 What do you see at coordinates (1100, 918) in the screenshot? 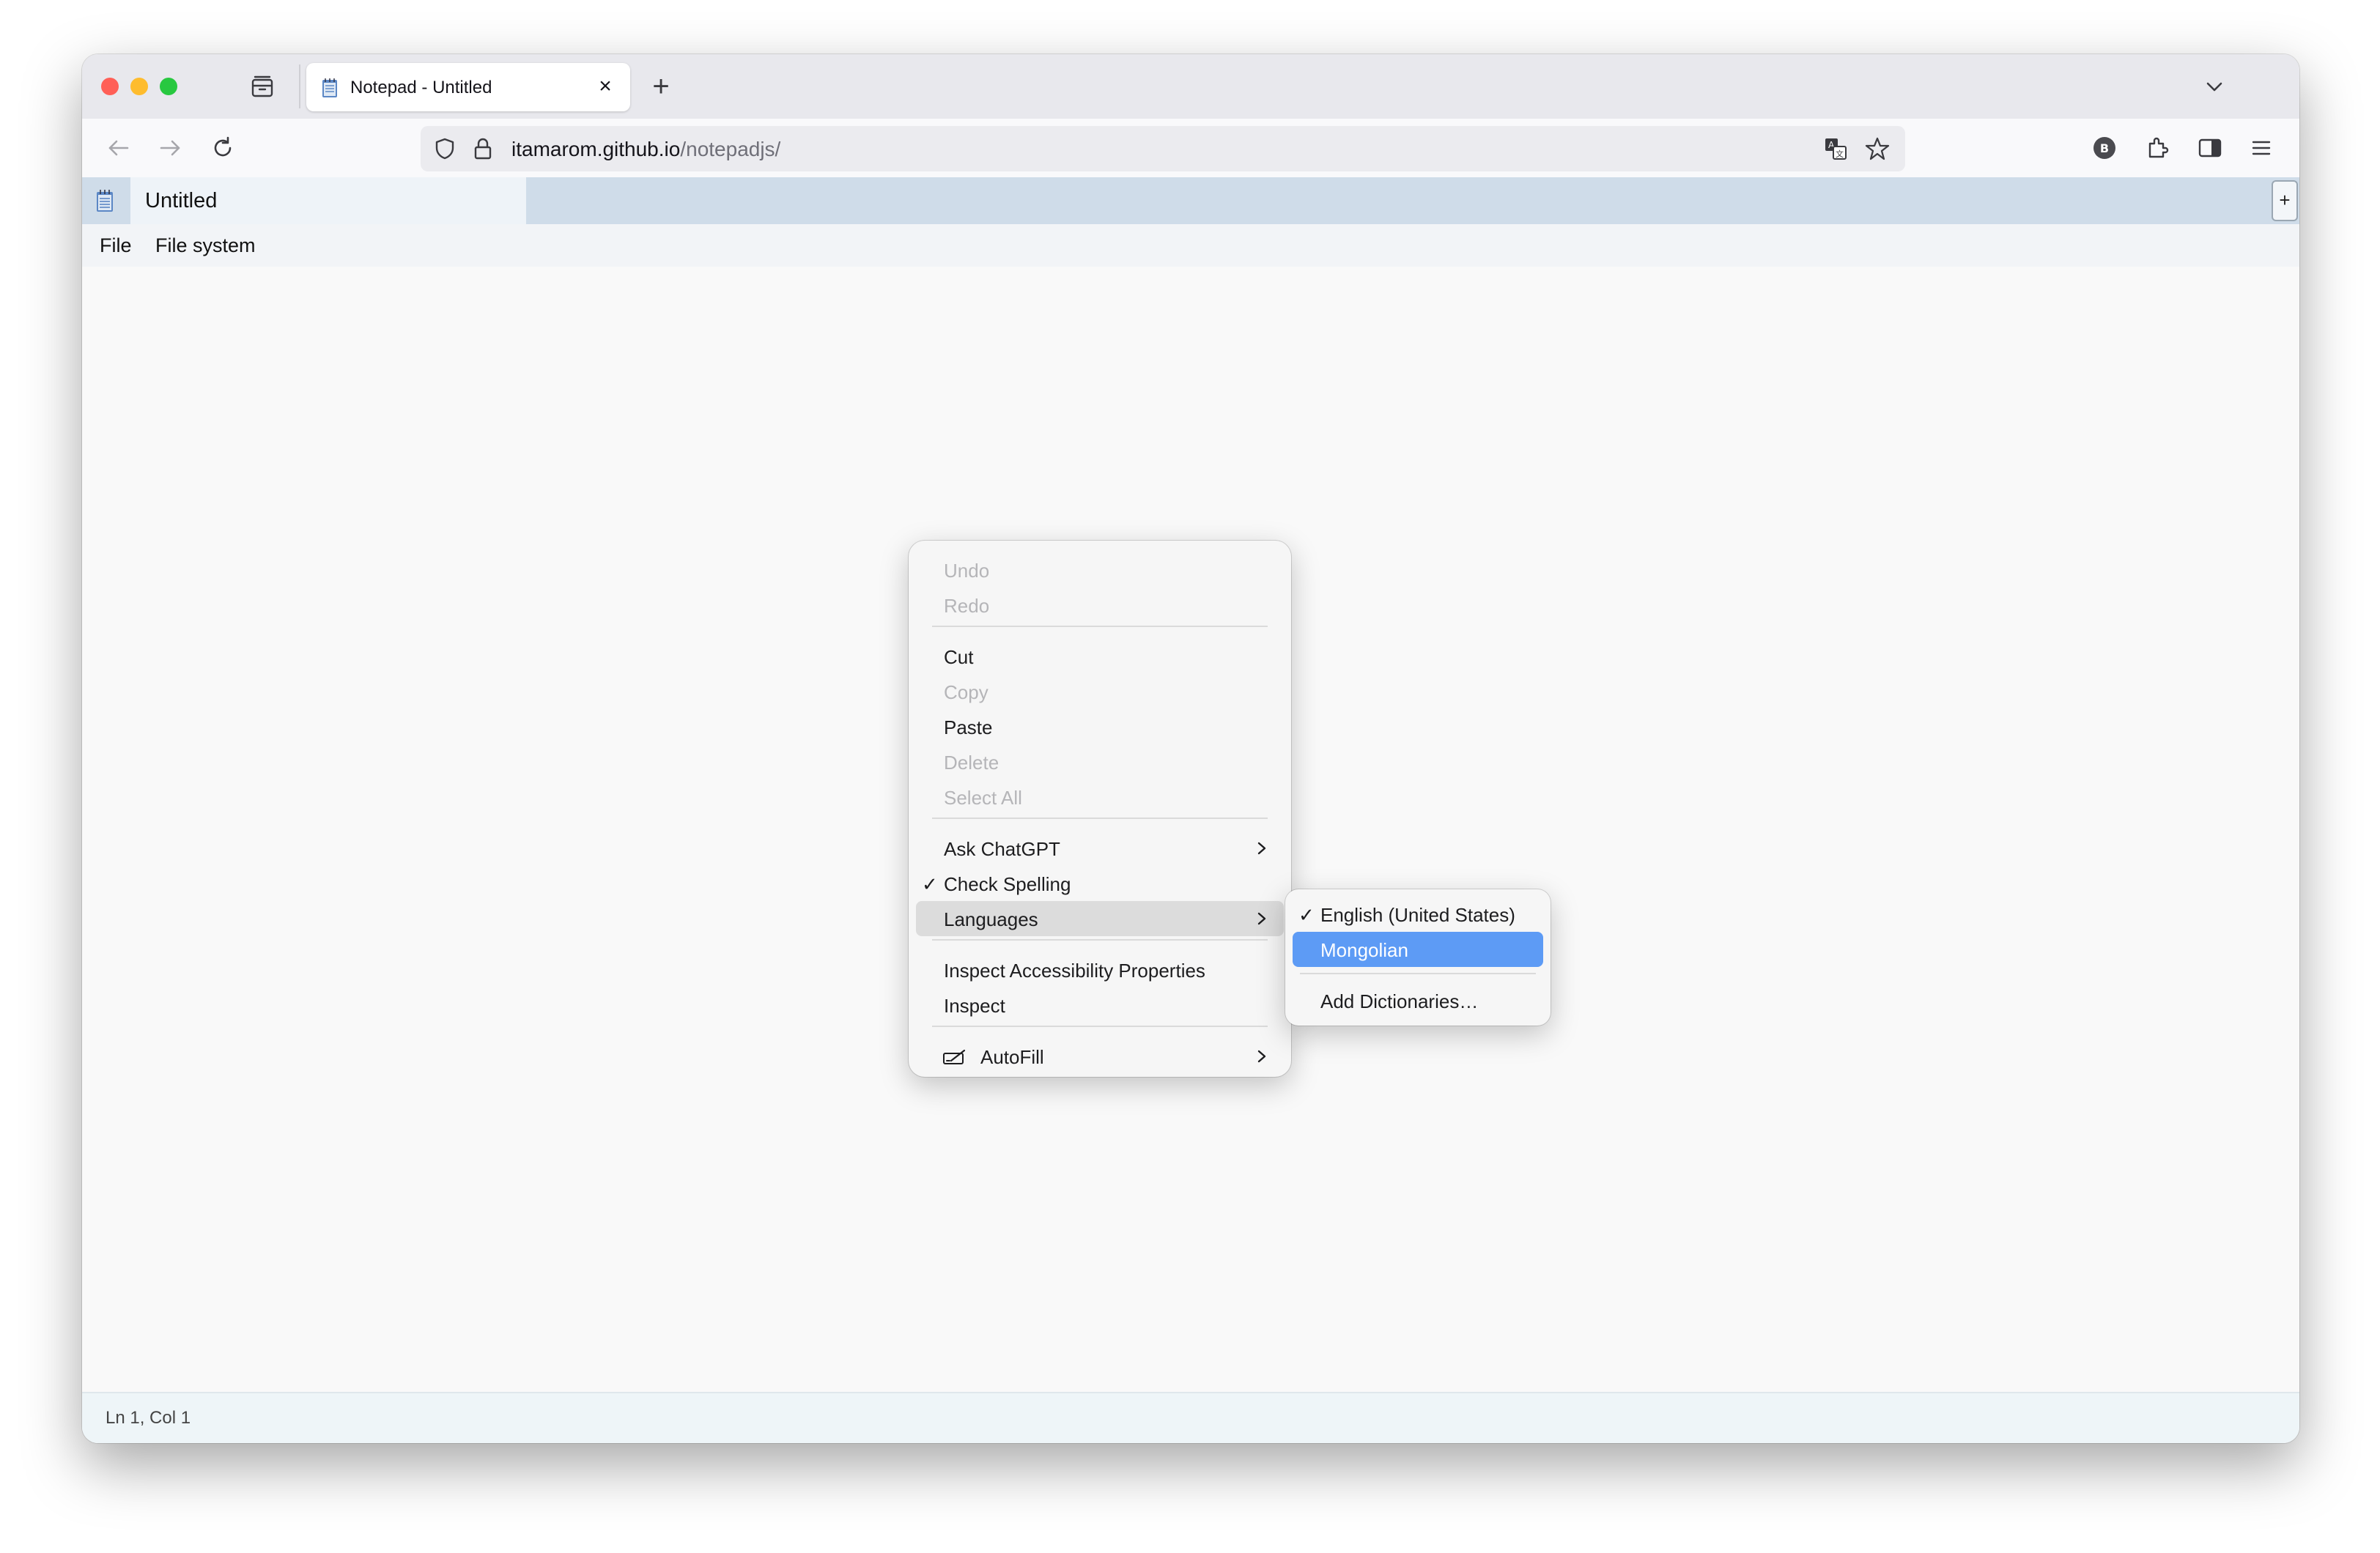
I see `menu-item-languages: Languages` at bounding box center [1100, 918].